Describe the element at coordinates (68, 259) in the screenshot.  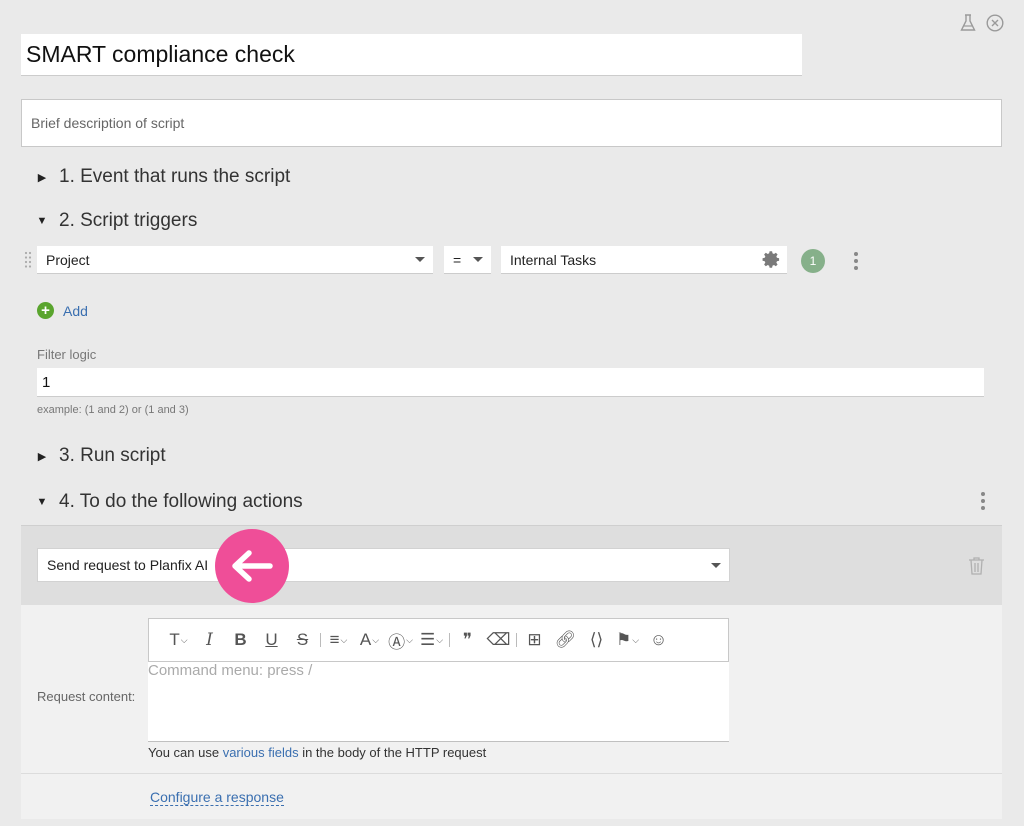
I see `trigger-field-value: Project` at that location.